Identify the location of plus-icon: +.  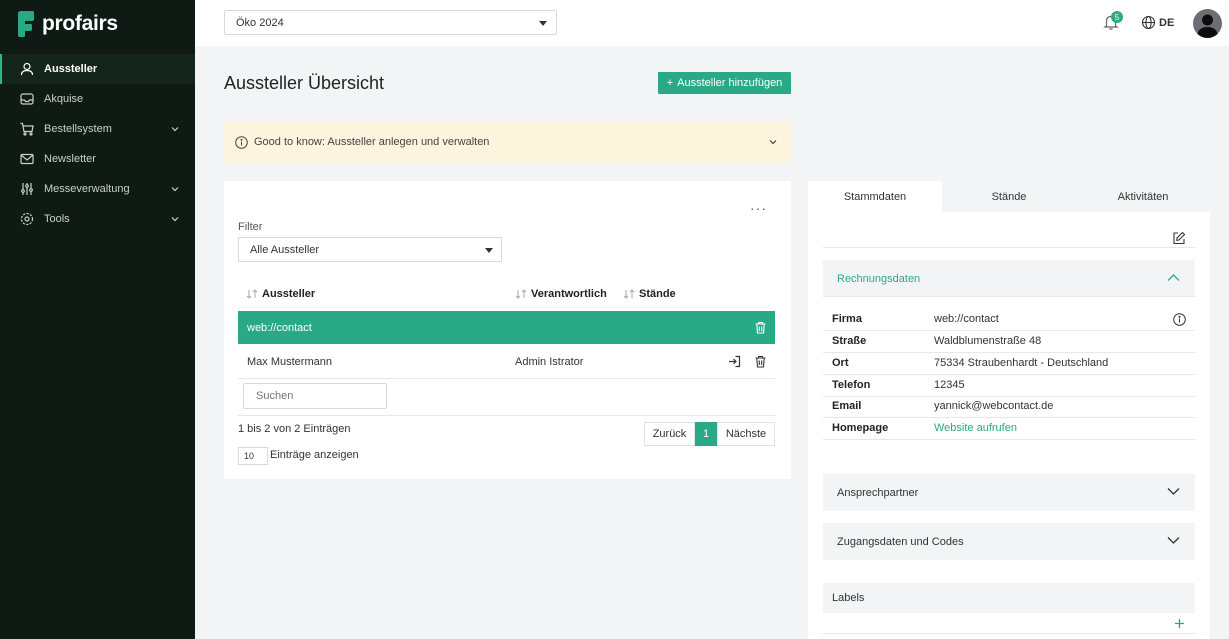
(670, 83).